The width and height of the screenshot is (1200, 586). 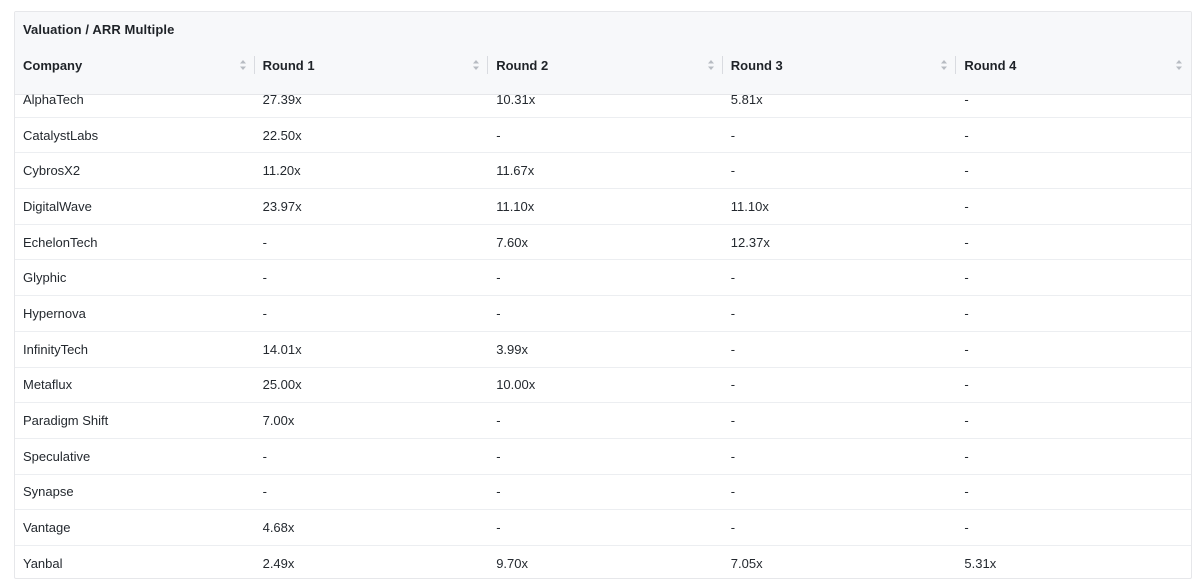 What do you see at coordinates (749, 206) in the screenshot?
I see `round-3-cell: 11.10x` at bounding box center [749, 206].